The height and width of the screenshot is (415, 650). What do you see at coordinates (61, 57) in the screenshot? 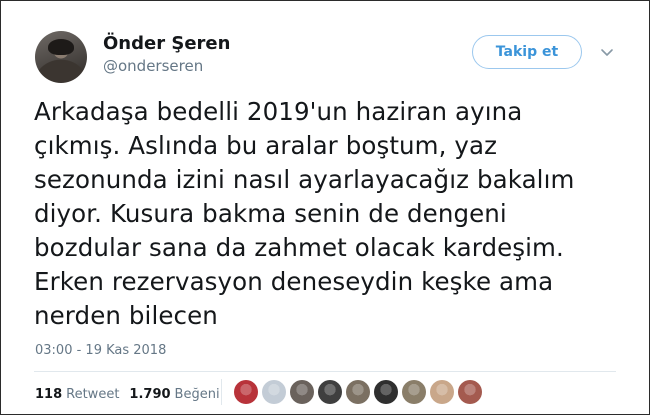
I see `avatar` at bounding box center [61, 57].